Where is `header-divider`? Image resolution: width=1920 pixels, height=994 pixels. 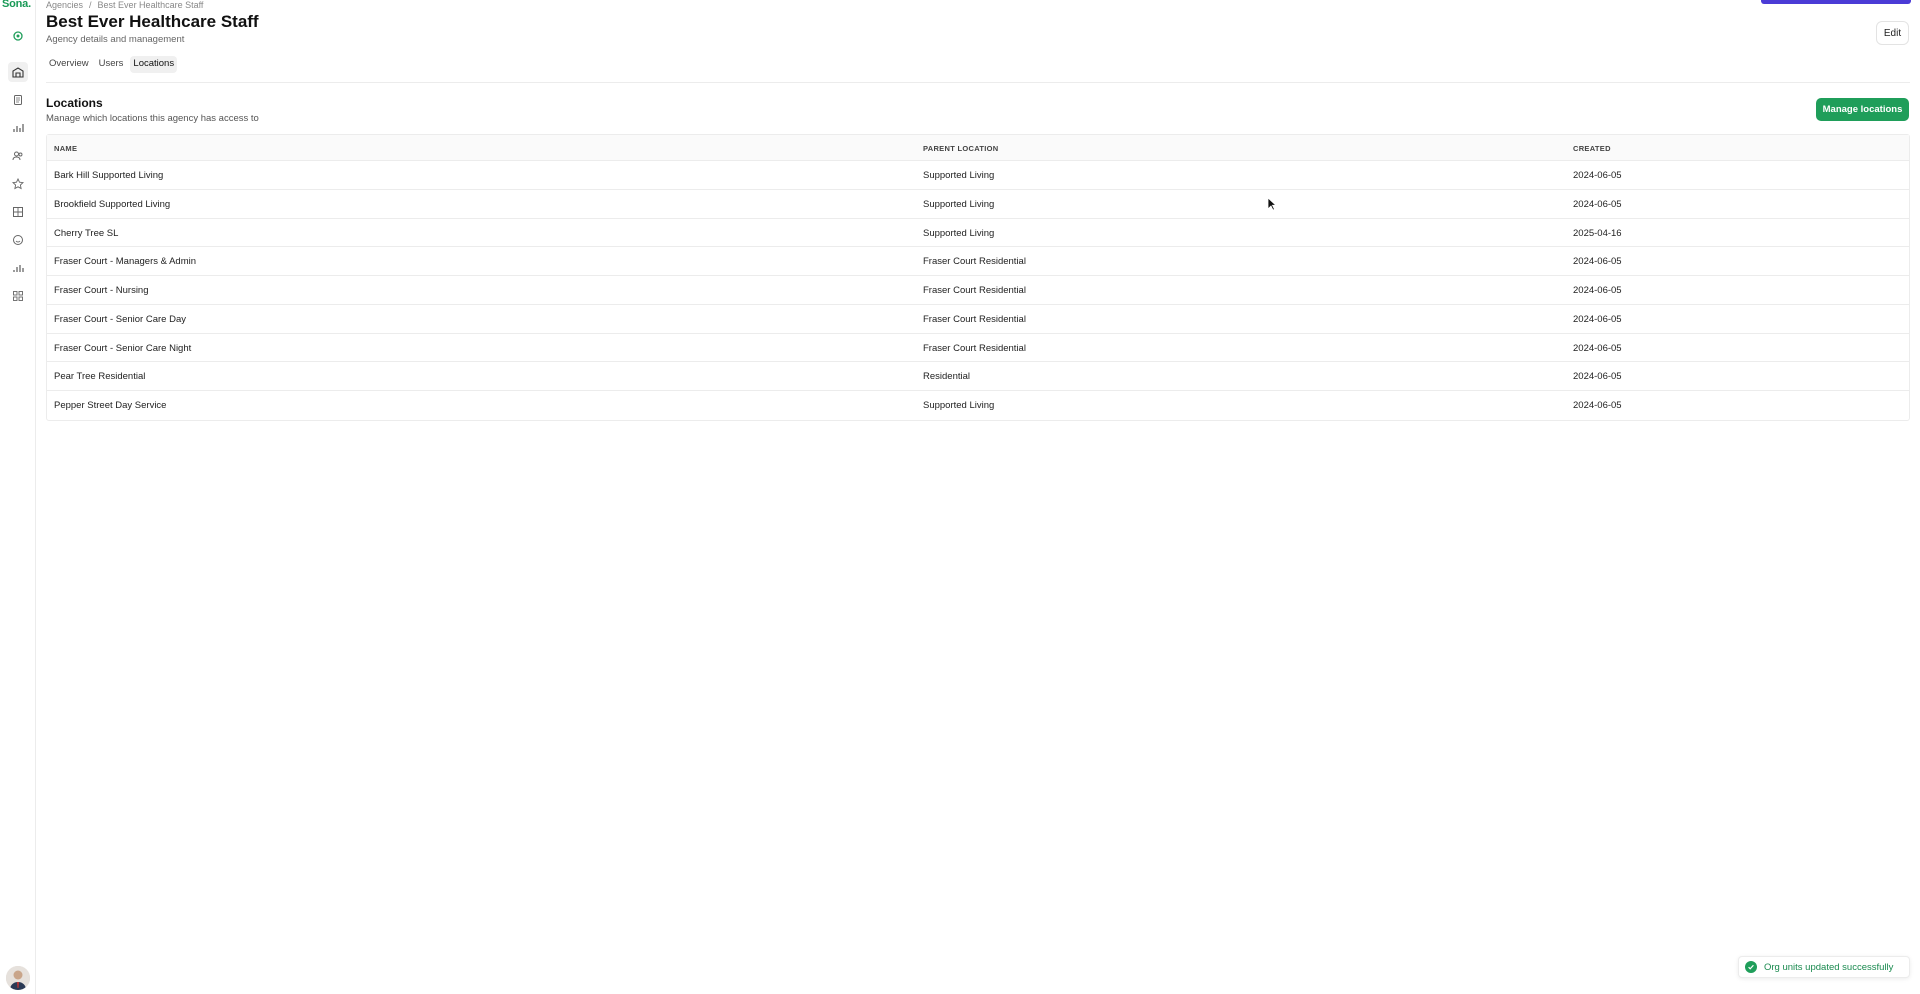 header-divider is located at coordinates (978, 82).